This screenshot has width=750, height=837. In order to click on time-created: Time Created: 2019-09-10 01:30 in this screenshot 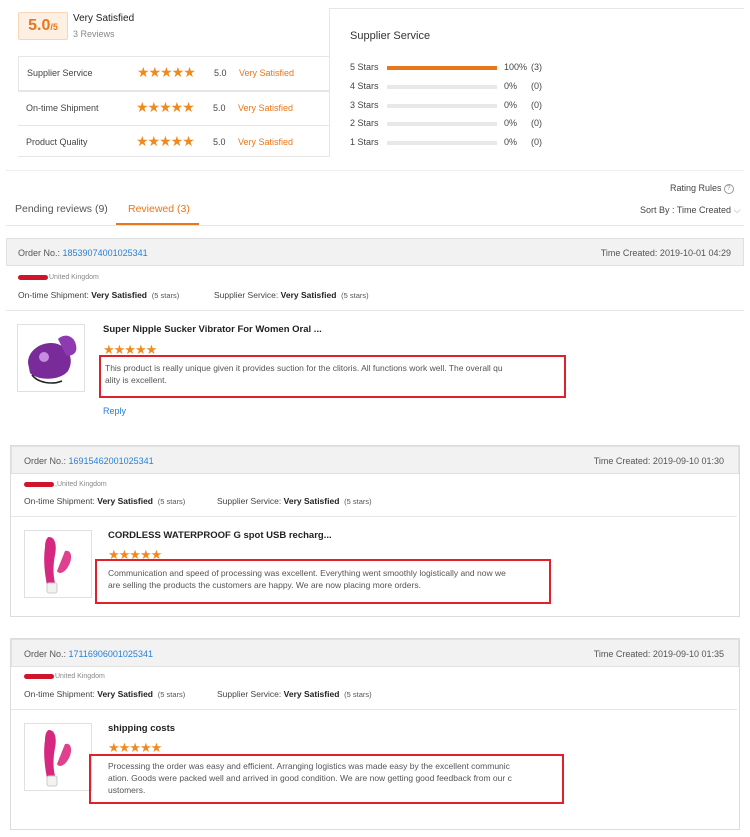, I will do `click(658, 461)`.